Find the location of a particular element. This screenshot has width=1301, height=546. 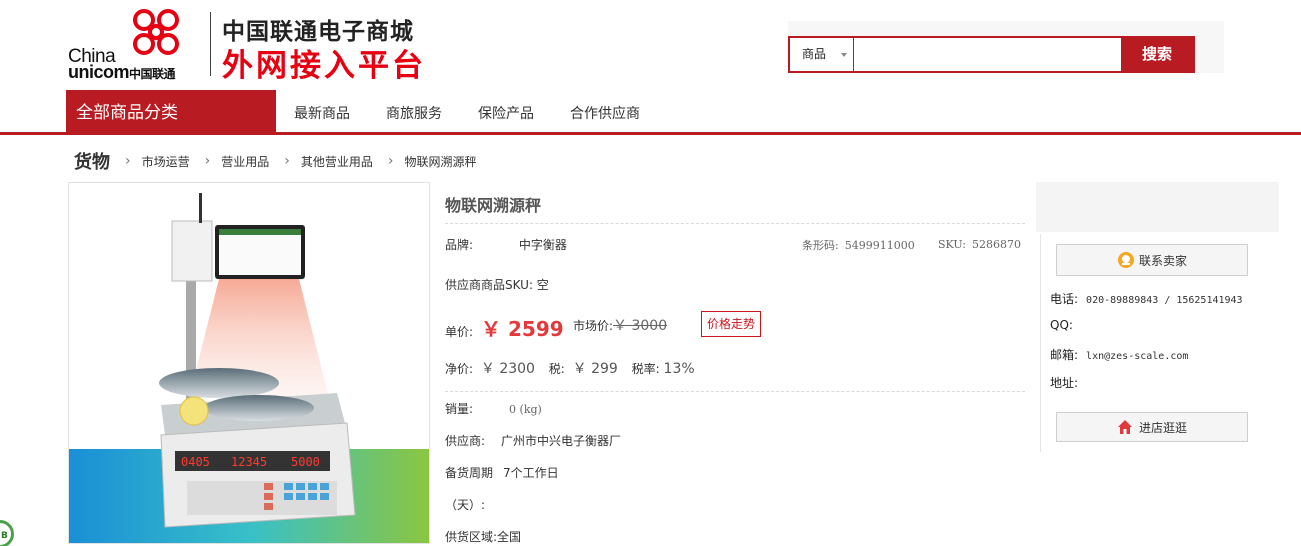

supplier-value: 广州市中兴电子衡器厂 is located at coordinates (561, 441).